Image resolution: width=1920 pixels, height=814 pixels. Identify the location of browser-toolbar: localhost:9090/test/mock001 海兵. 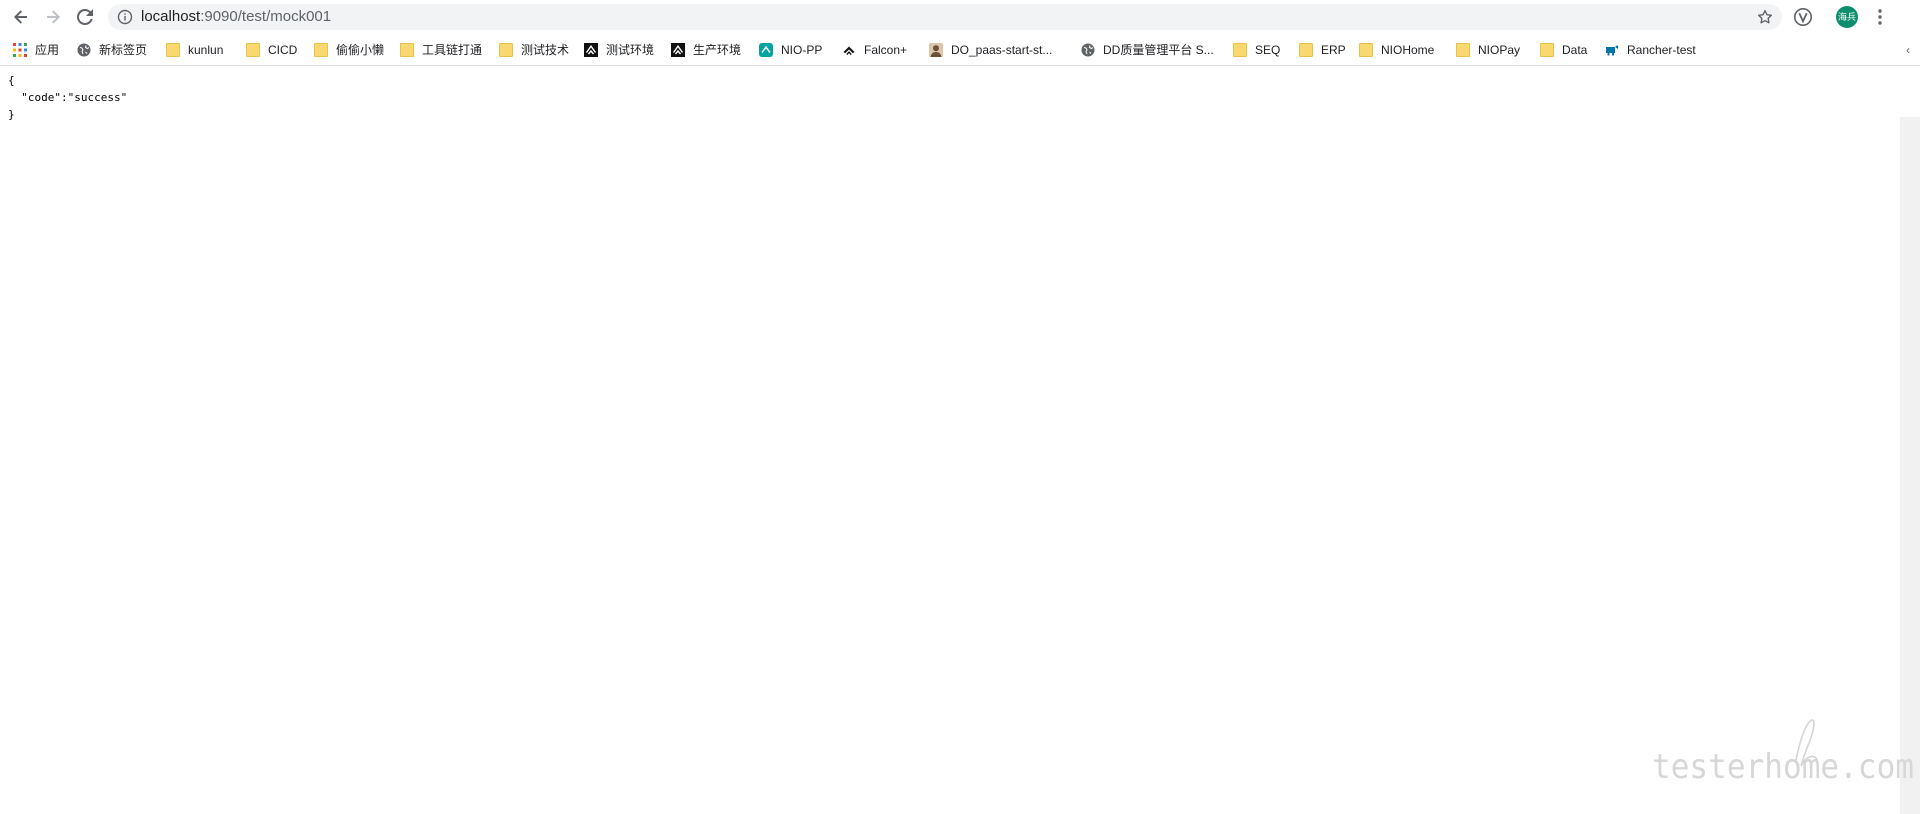
(960, 17).